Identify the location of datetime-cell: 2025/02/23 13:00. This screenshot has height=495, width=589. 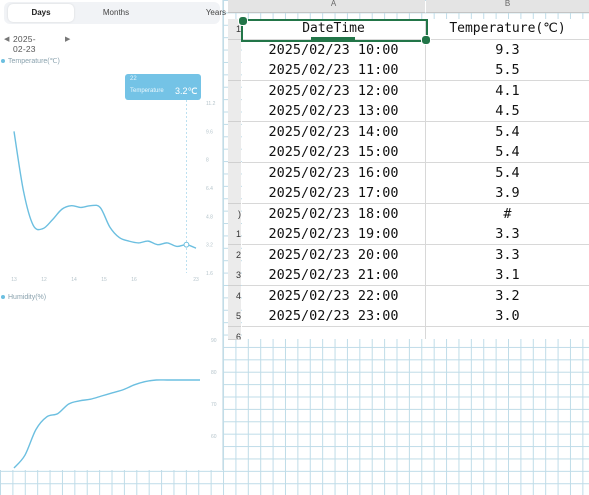
(334, 111).